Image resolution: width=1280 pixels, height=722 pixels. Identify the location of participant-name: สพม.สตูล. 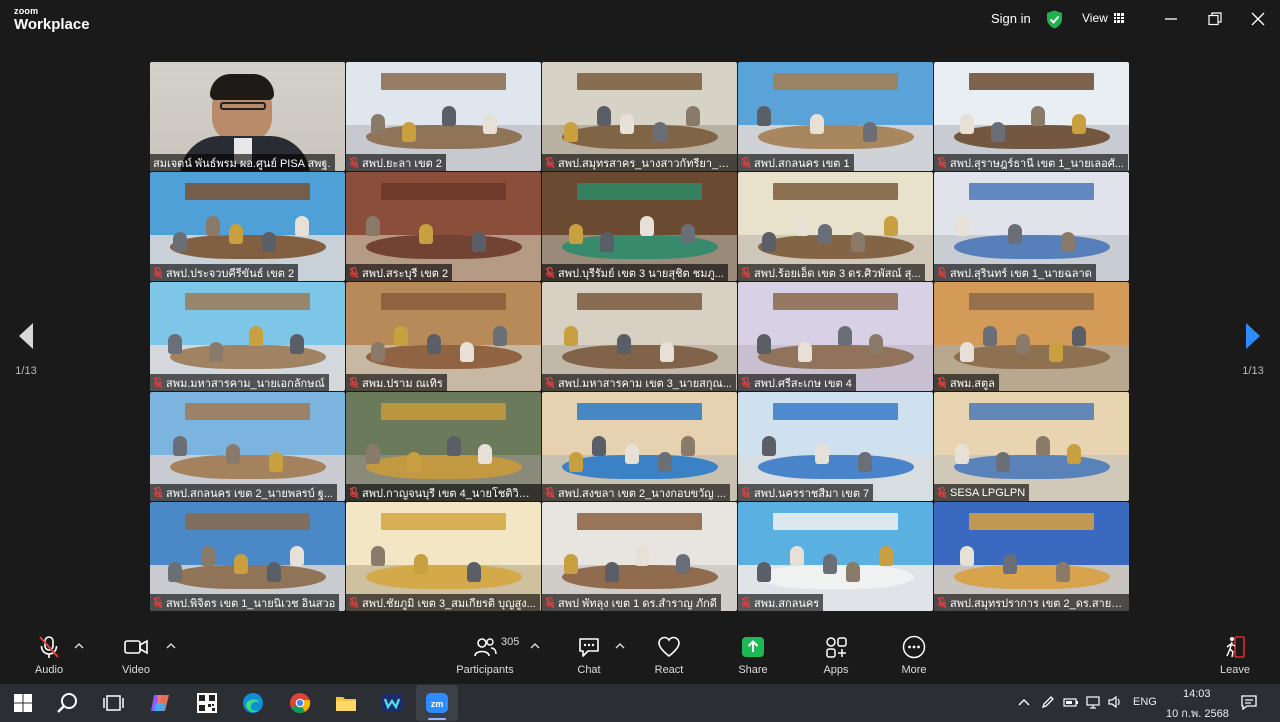
(972, 383).